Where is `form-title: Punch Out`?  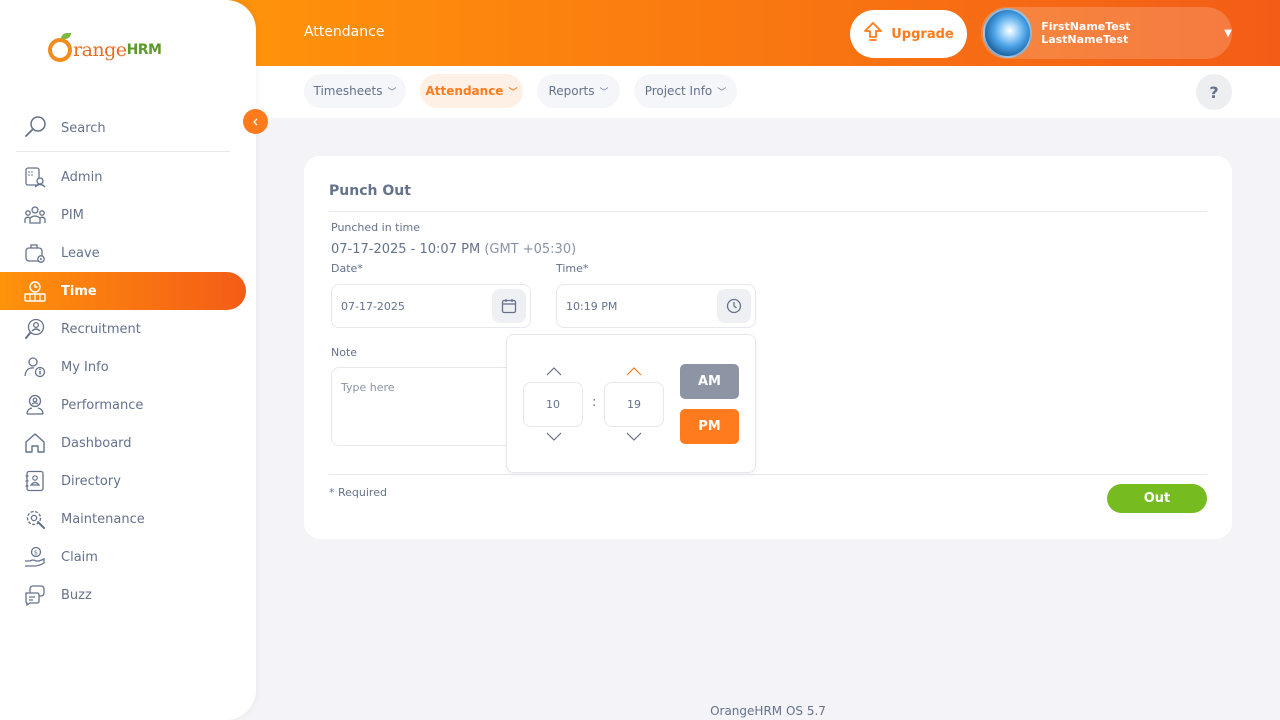 form-title: Punch Out is located at coordinates (370, 191).